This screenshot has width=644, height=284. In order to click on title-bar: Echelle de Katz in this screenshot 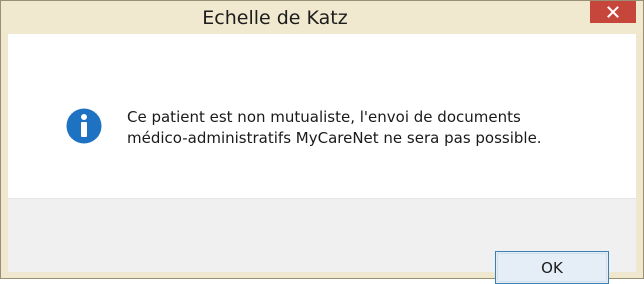, I will do `click(322, 17)`.